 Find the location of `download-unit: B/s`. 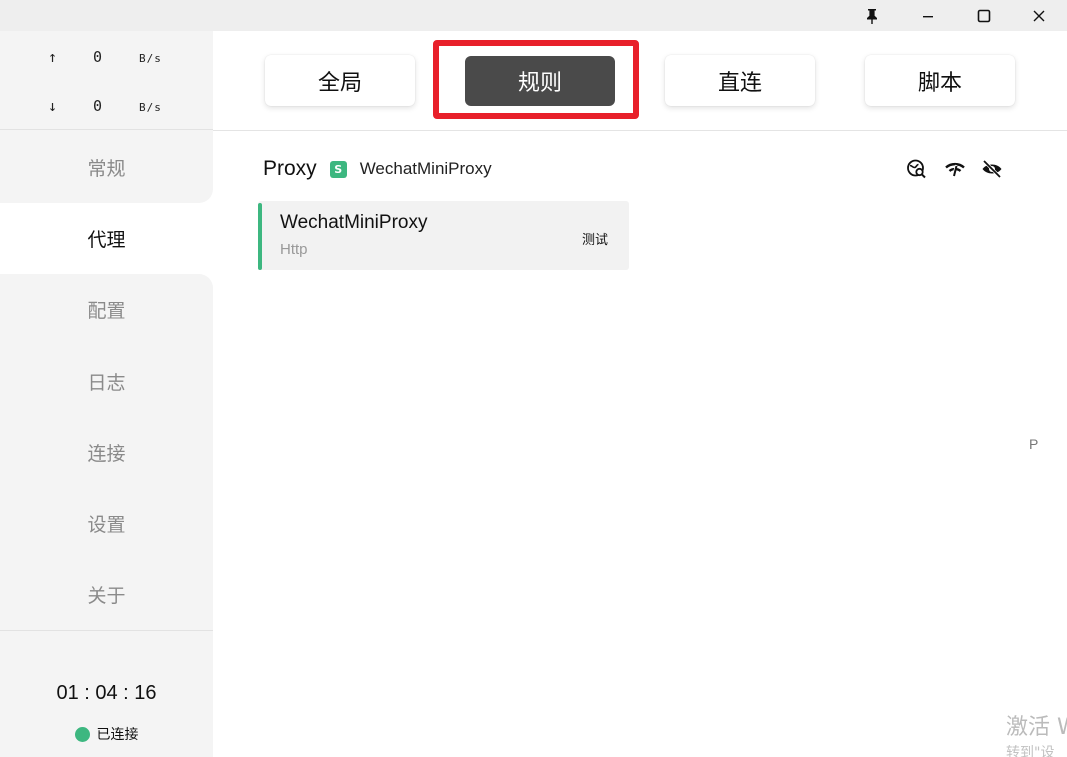

download-unit: B/s is located at coordinates (150, 107).